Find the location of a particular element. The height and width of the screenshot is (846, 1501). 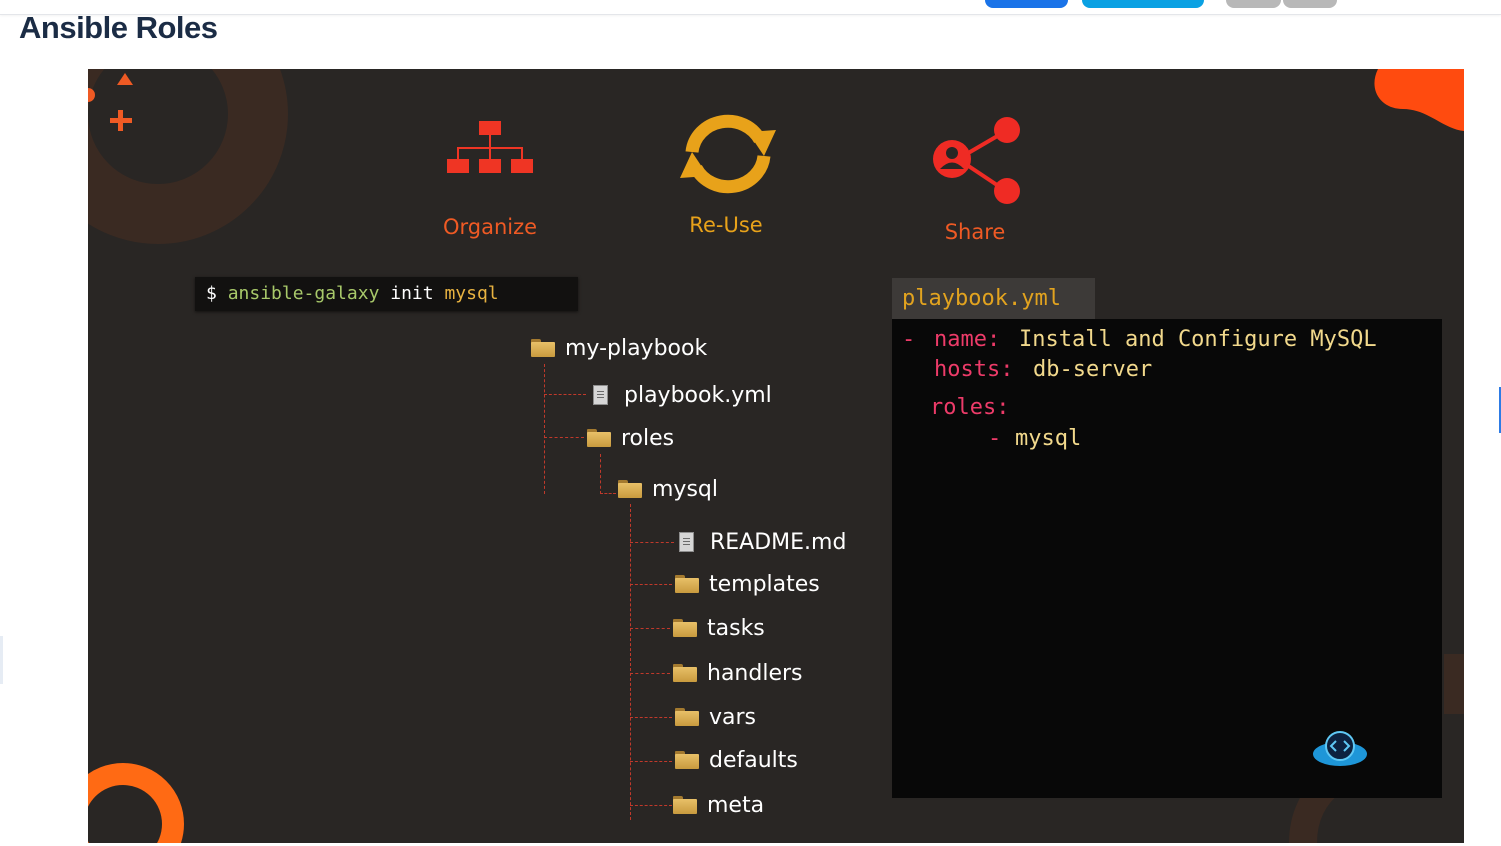

tree-item-label: vars is located at coordinates (733, 717).